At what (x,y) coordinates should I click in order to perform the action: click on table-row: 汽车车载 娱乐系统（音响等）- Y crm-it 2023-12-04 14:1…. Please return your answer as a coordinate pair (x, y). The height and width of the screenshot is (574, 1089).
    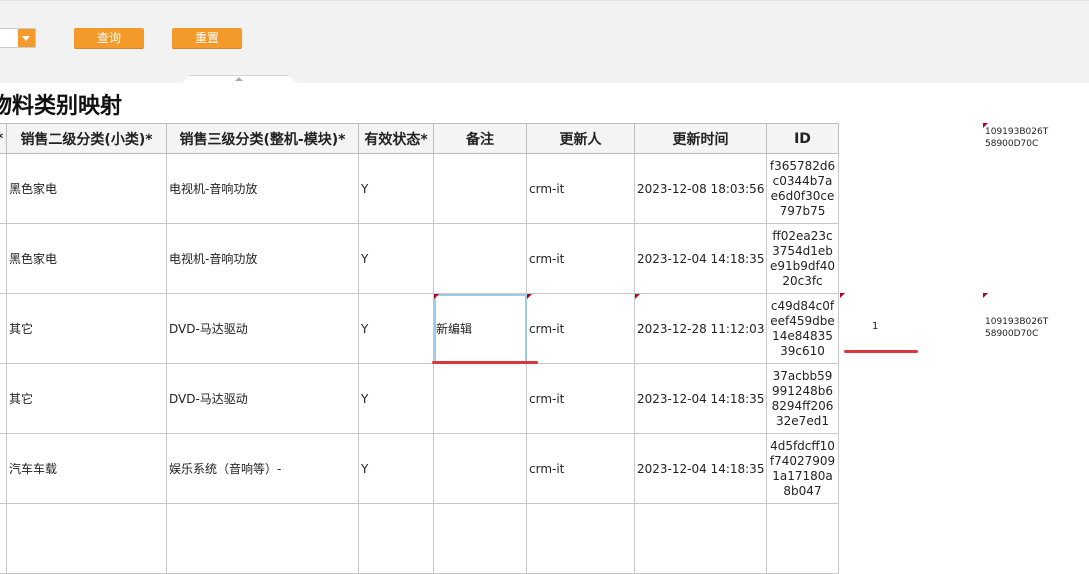
    Looking at the image, I should click on (419, 468).